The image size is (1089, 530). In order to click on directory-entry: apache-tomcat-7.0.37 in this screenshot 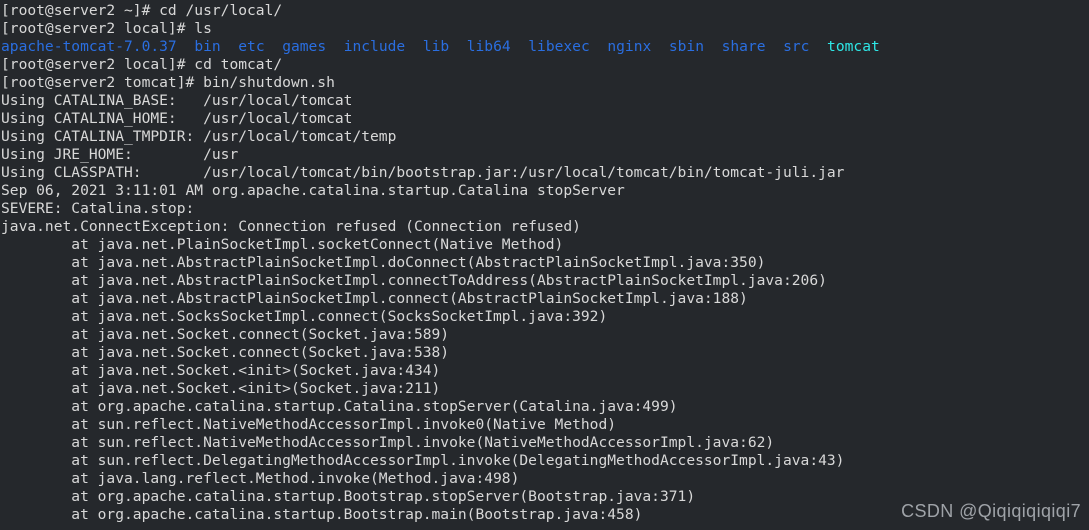, I will do `click(89, 46)`.